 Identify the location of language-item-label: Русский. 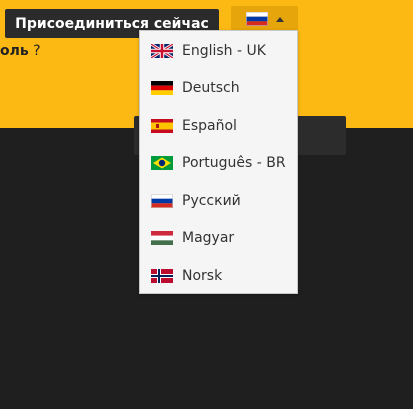
(211, 201).